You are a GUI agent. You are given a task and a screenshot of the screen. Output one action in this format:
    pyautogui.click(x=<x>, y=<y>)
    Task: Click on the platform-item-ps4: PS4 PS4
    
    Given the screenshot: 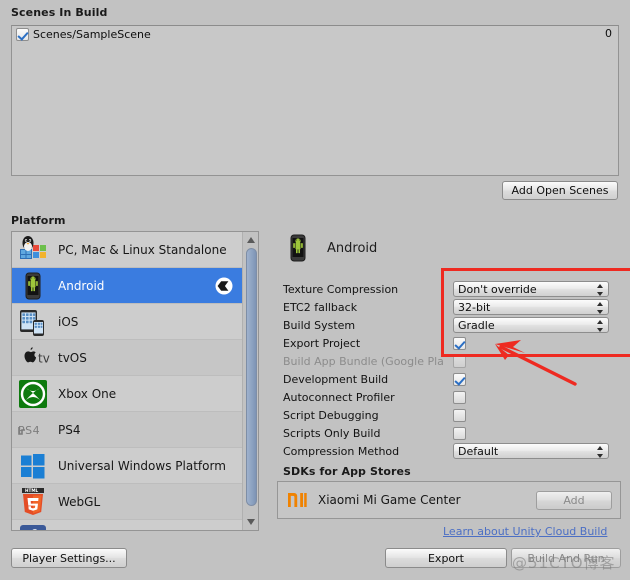 What is the action you would take?
    pyautogui.click(x=127, y=430)
    